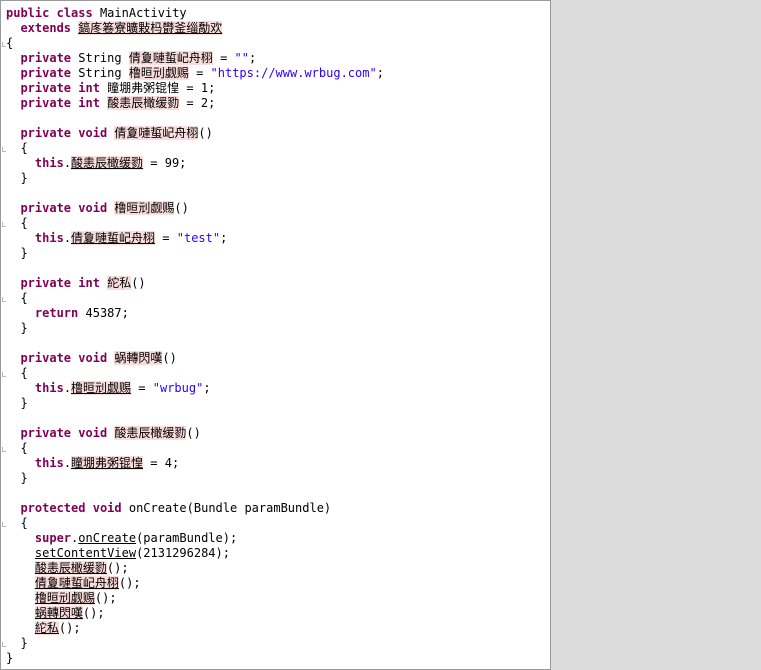 The image size is (761, 670). What do you see at coordinates (195, 598) in the screenshot?
I see `code-line: 橹晅刓觑赐();` at bounding box center [195, 598].